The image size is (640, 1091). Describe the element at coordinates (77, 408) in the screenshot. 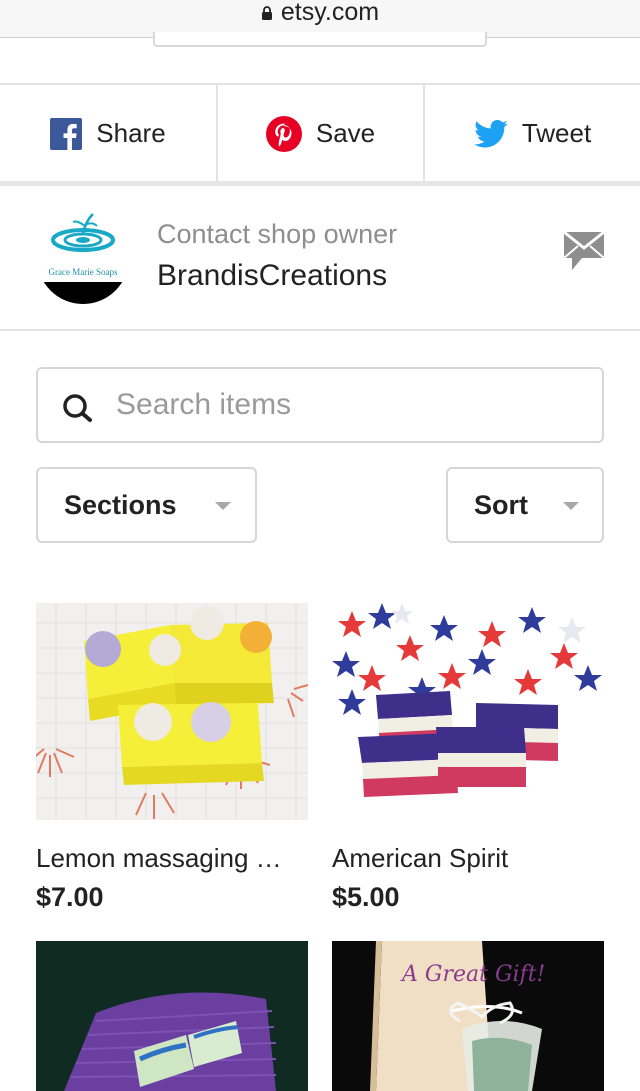

I see `search-icon` at that location.